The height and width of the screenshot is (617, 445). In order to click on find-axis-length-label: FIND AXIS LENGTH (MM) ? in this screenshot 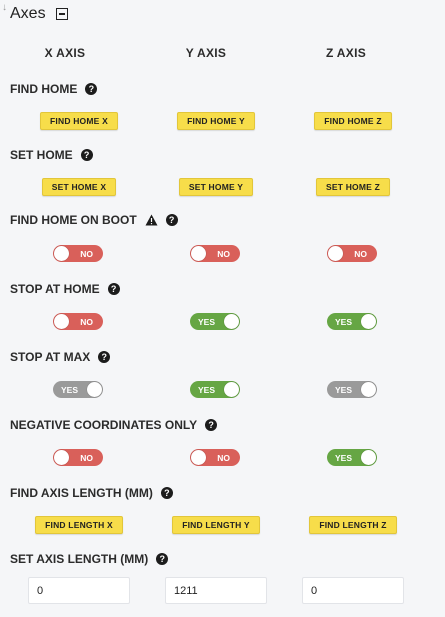, I will do `click(91, 493)`.